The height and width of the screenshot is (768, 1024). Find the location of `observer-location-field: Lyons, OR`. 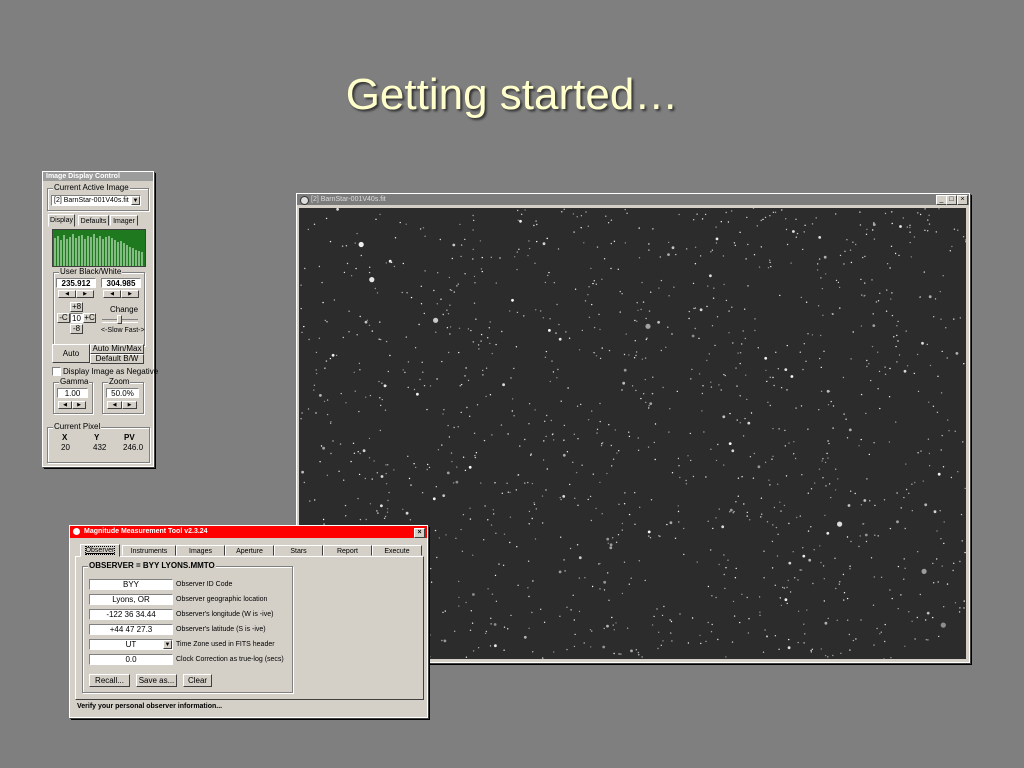

observer-location-field: Lyons, OR is located at coordinates (131, 599).